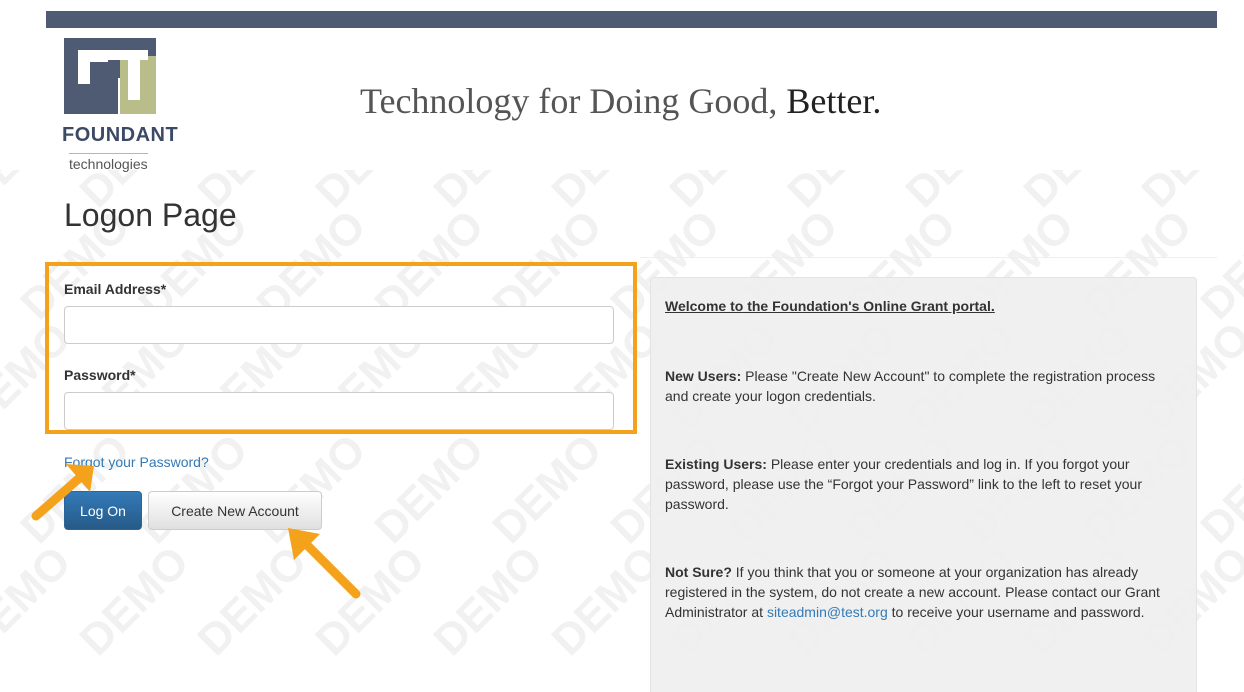 The height and width of the screenshot is (692, 1244). I want to click on tagline: Technology for Doing Good, Better., so click(620, 101).